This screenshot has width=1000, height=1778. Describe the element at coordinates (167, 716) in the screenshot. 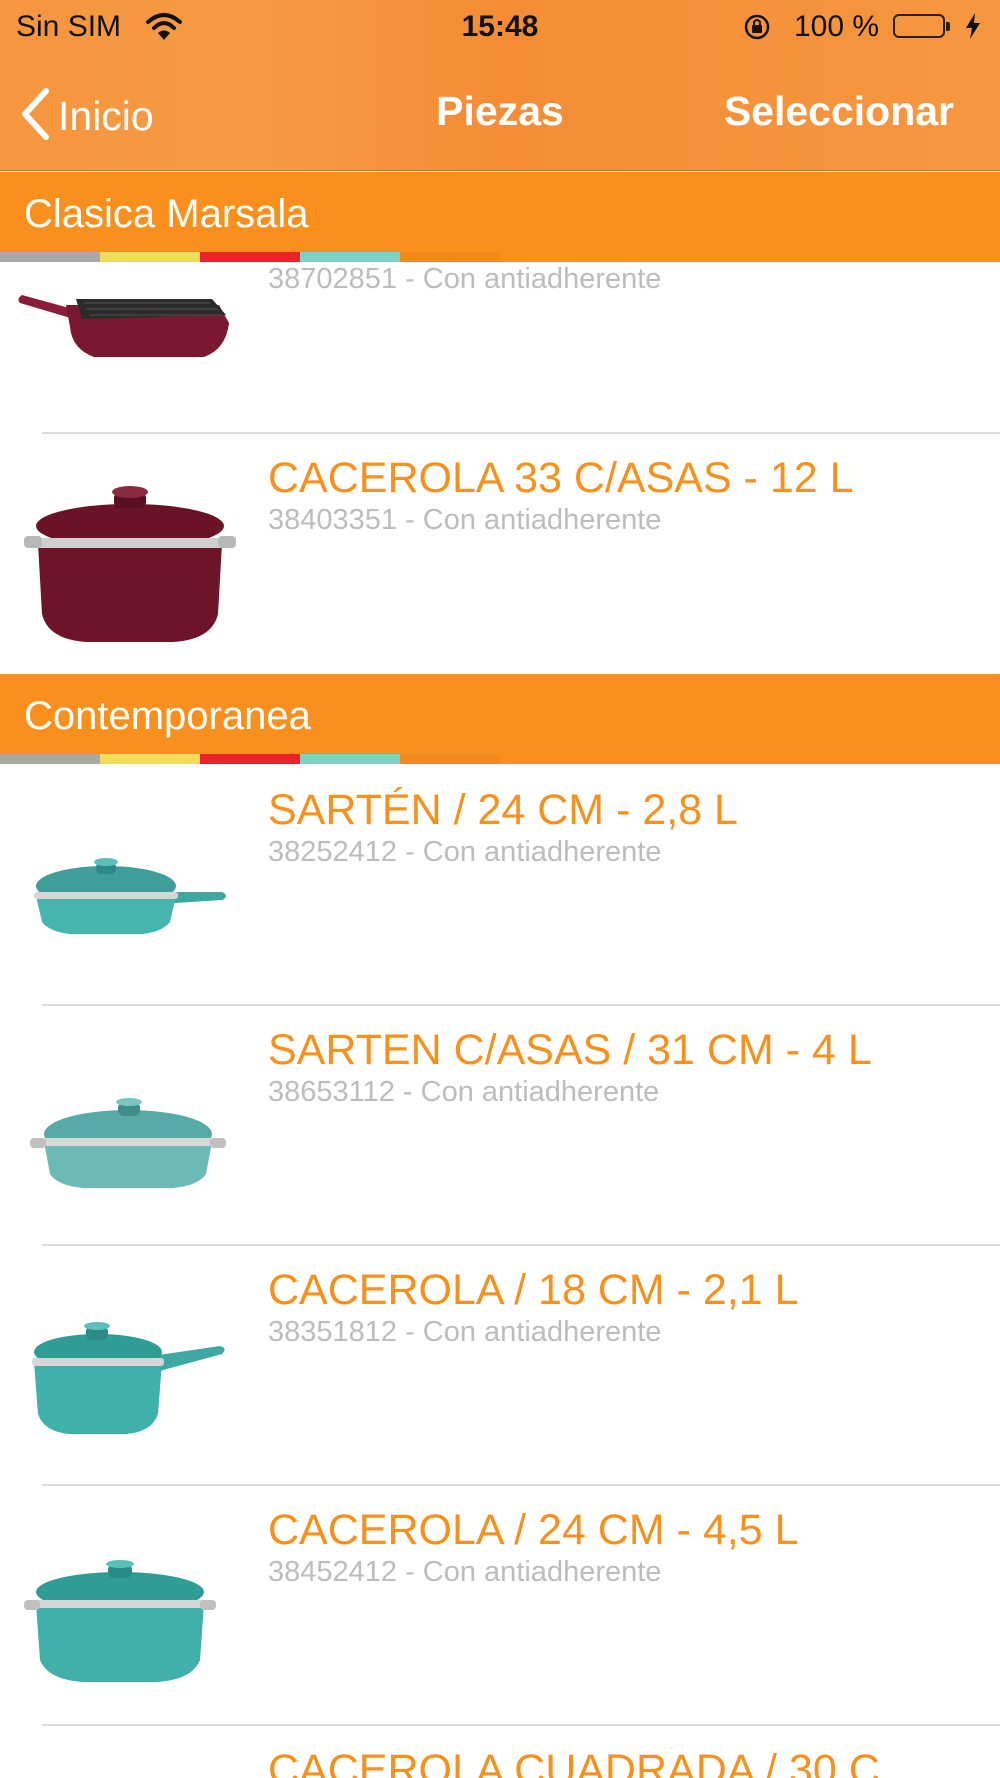

I see `section-title: Contemporanea` at that location.